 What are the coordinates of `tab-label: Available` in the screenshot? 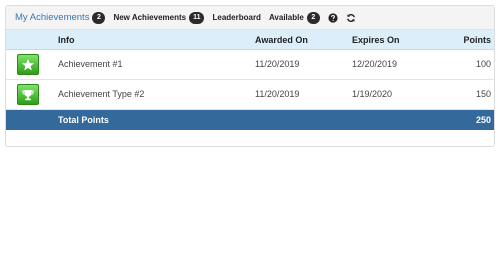 It's located at (286, 17).